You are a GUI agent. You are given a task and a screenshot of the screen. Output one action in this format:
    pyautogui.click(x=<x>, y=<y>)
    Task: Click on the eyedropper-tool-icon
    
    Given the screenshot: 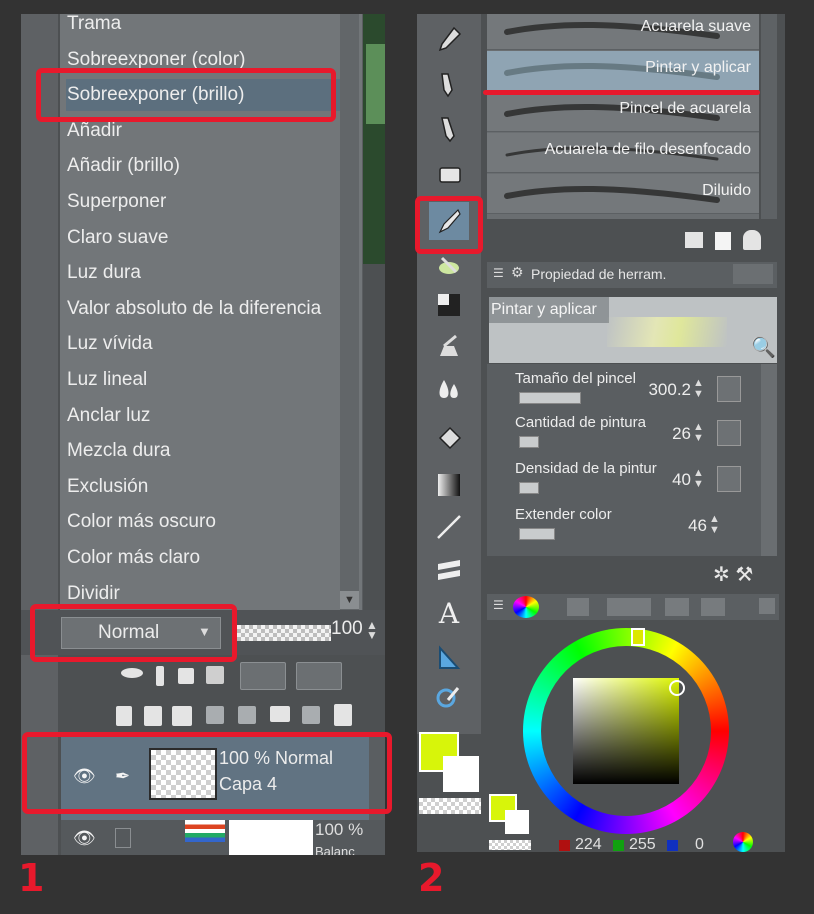 What is the action you would take?
    pyautogui.click(x=449, y=39)
    